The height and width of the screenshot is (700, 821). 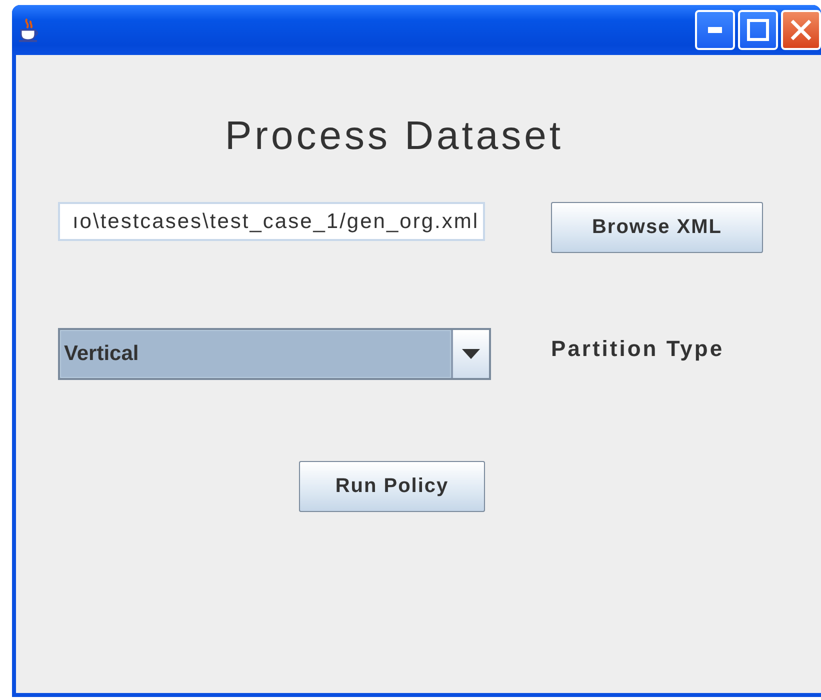 What do you see at coordinates (271, 221) in the screenshot?
I see `file-path-field: ıo\testcases\test_case_1/gen_org.xml` at bounding box center [271, 221].